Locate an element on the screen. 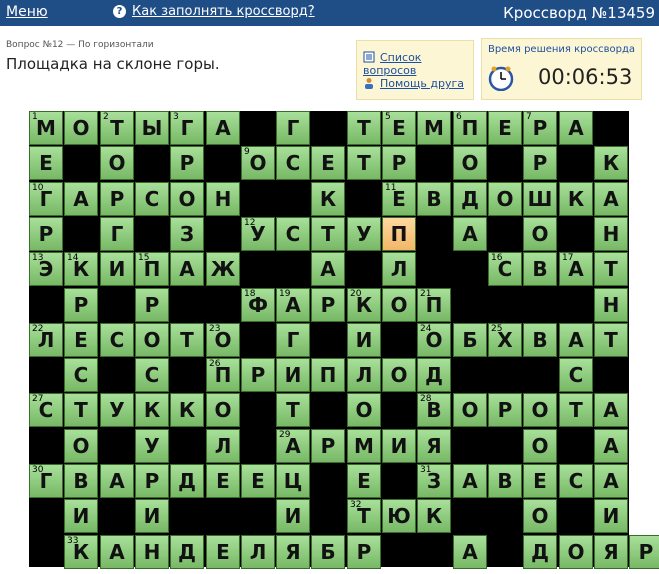  grid-cell: 7Р is located at coordinates (540, 128).